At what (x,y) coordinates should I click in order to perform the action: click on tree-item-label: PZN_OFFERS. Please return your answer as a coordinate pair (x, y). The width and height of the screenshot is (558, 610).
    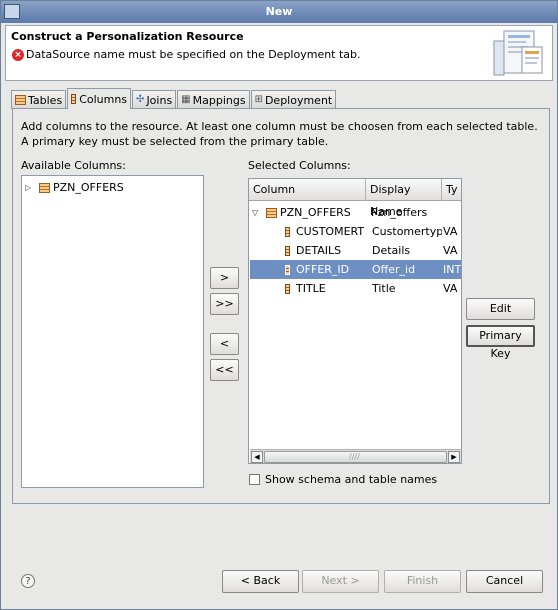
    Looking at the image, I should click on (88, 187).